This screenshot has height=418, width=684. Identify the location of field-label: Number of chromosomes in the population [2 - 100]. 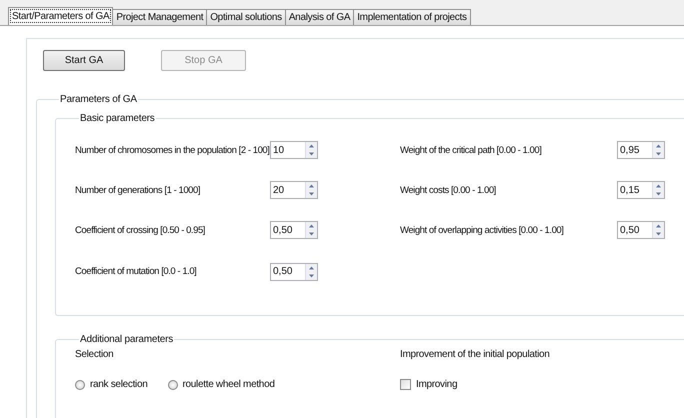
(172, 150).